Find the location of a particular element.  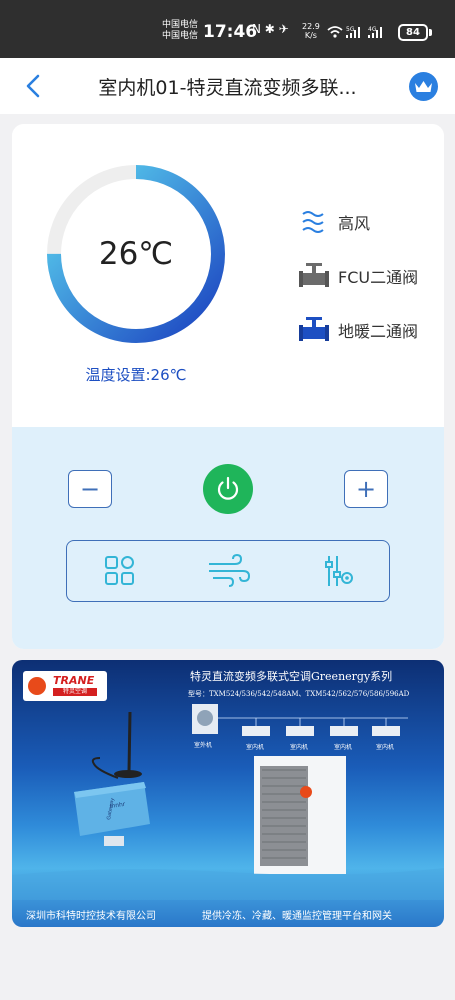

fan-status: 高风 is located at coordinates (334, 222).